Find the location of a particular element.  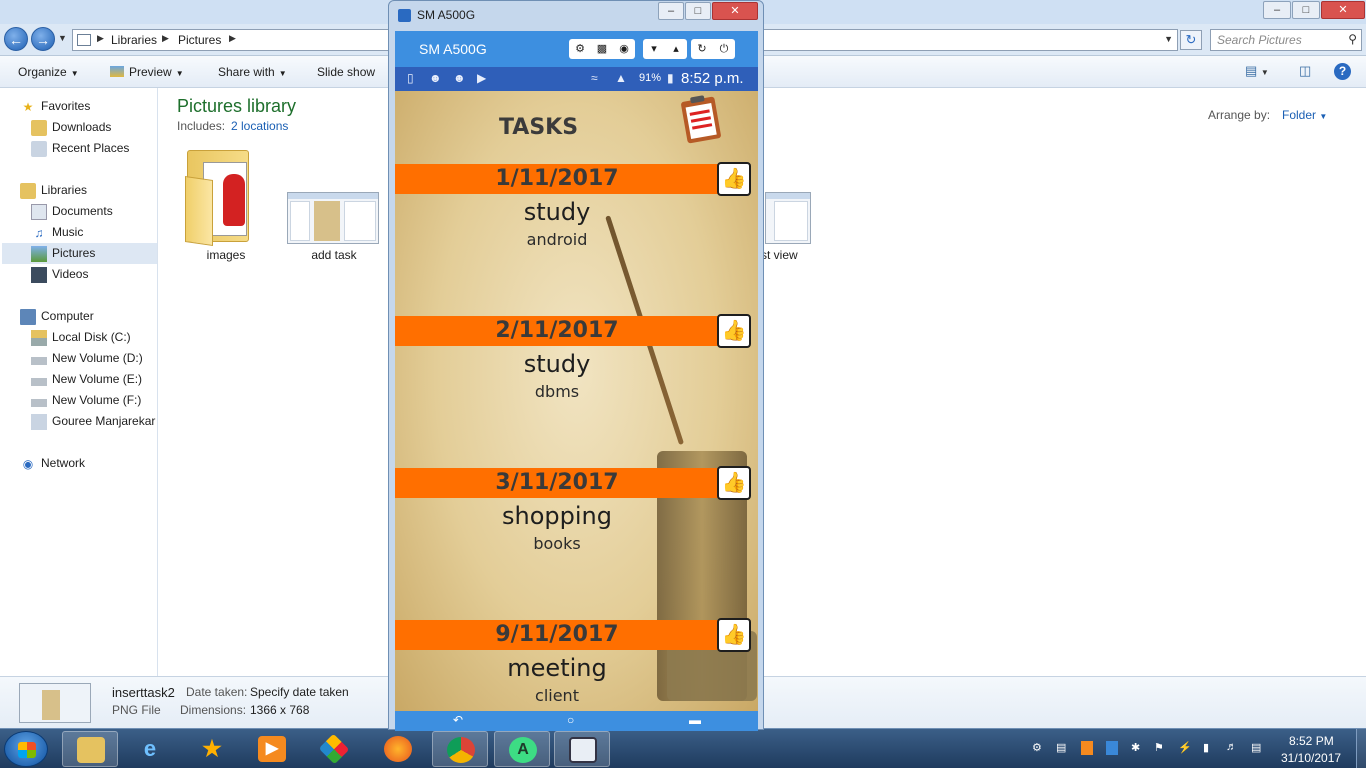

nav-label: New Volume (E:) is located at coordinates (97, 379).